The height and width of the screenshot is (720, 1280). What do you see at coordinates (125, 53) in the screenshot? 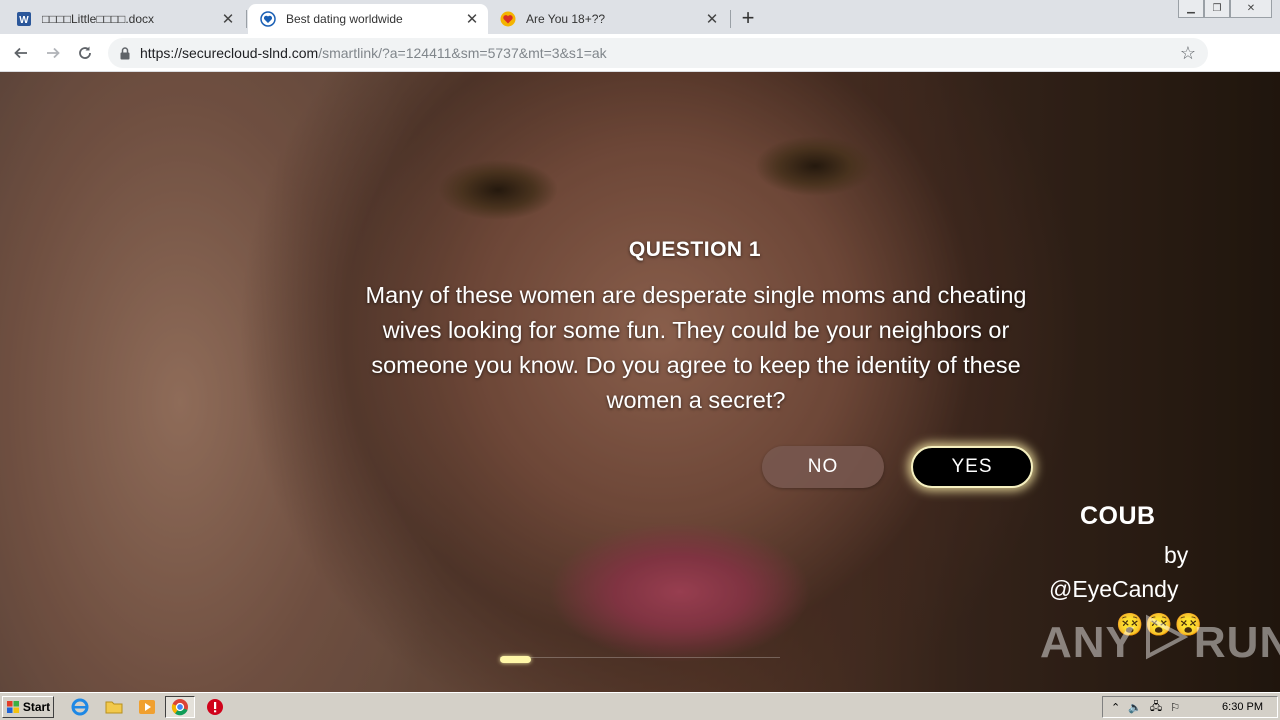
I see `lock-icon` at bounding box center [125, 53].